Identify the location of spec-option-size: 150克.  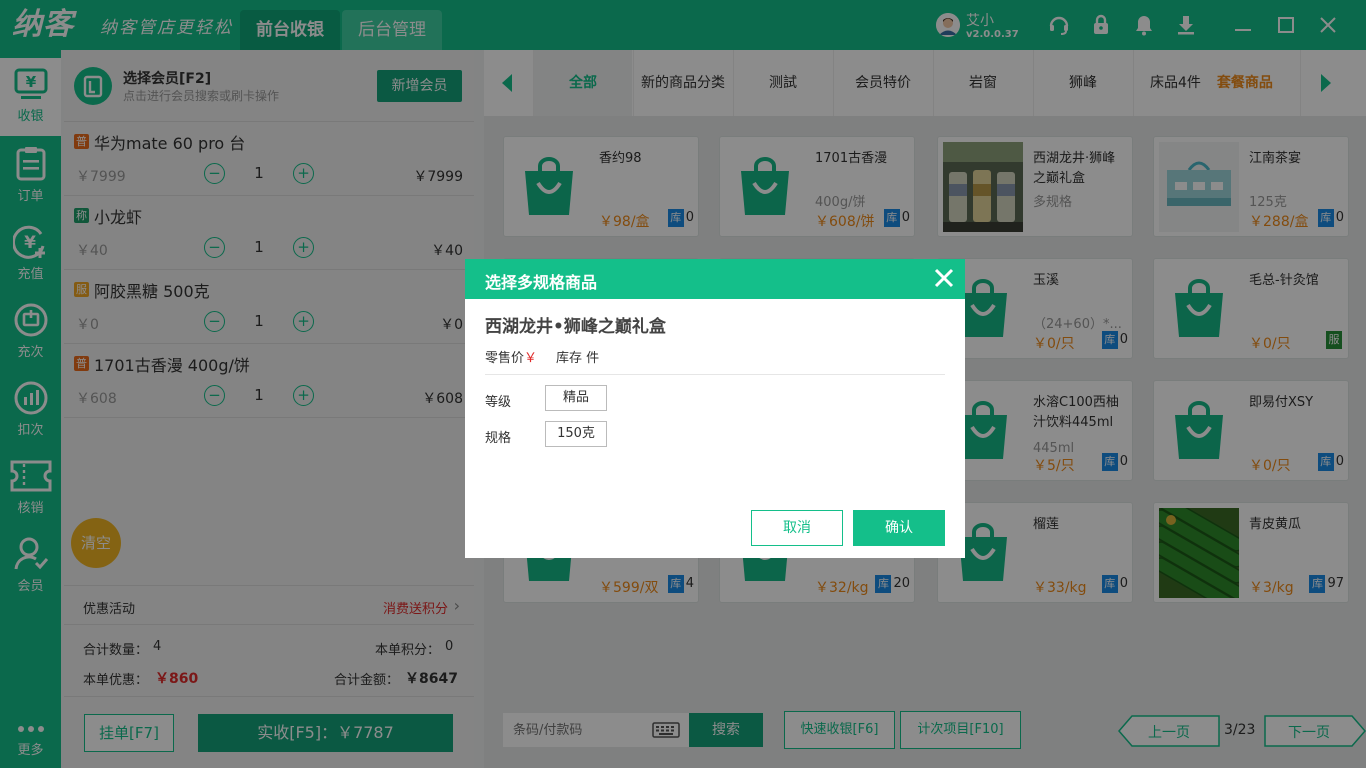
(576, 434).